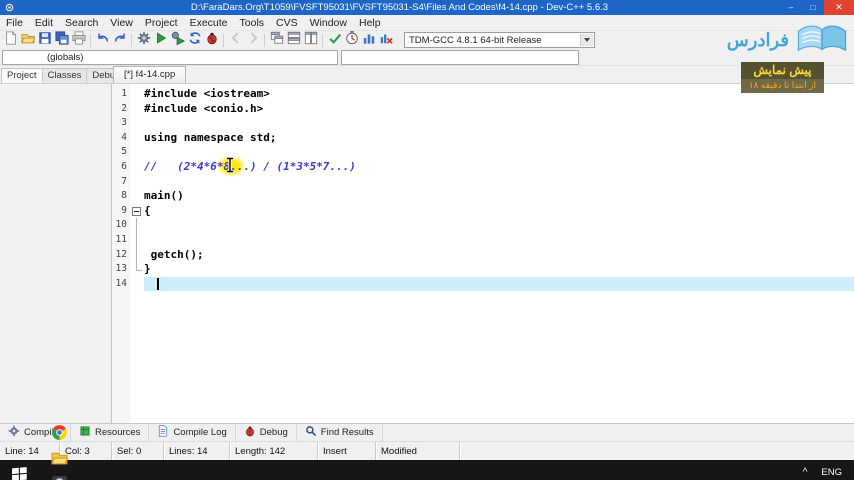 The height and width of the screenshot is (480, 854). What do you see at coordinates (483, 123) in the screenshot?
I see `code-line: 3` at bounding box center [483, 123].